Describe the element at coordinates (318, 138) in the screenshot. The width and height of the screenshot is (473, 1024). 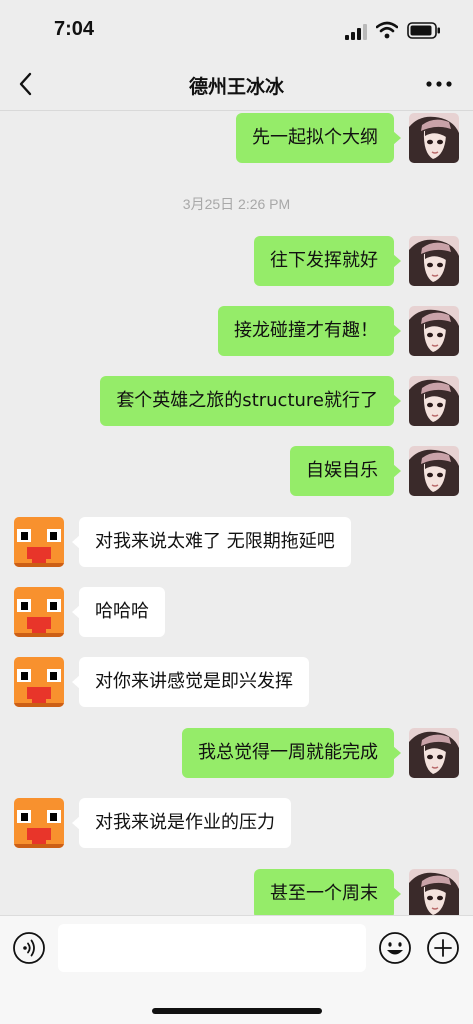
I see `message-bubble-outgoing: 先一起拟个大纲` at that location.